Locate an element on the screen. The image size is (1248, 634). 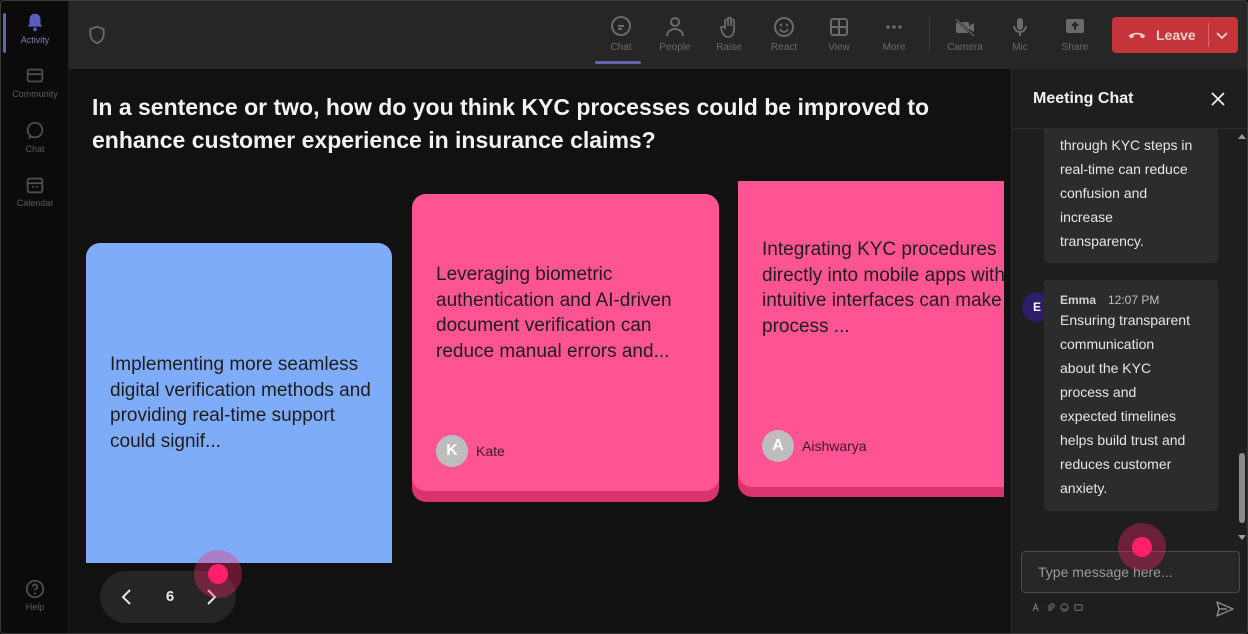
page-number: 6 is located at coordinates (170, 596).